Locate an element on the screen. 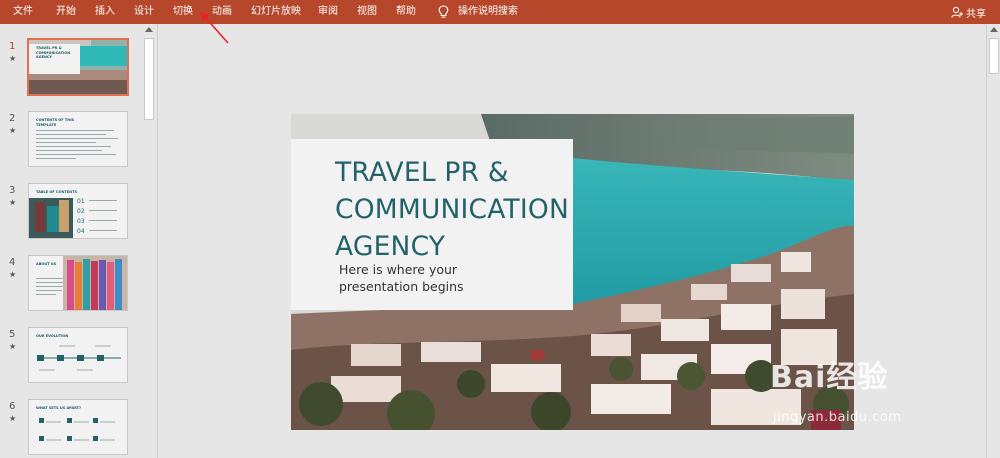 The image size is (1000, 458). toc-number: 04 is located at coordinates (81, 231).